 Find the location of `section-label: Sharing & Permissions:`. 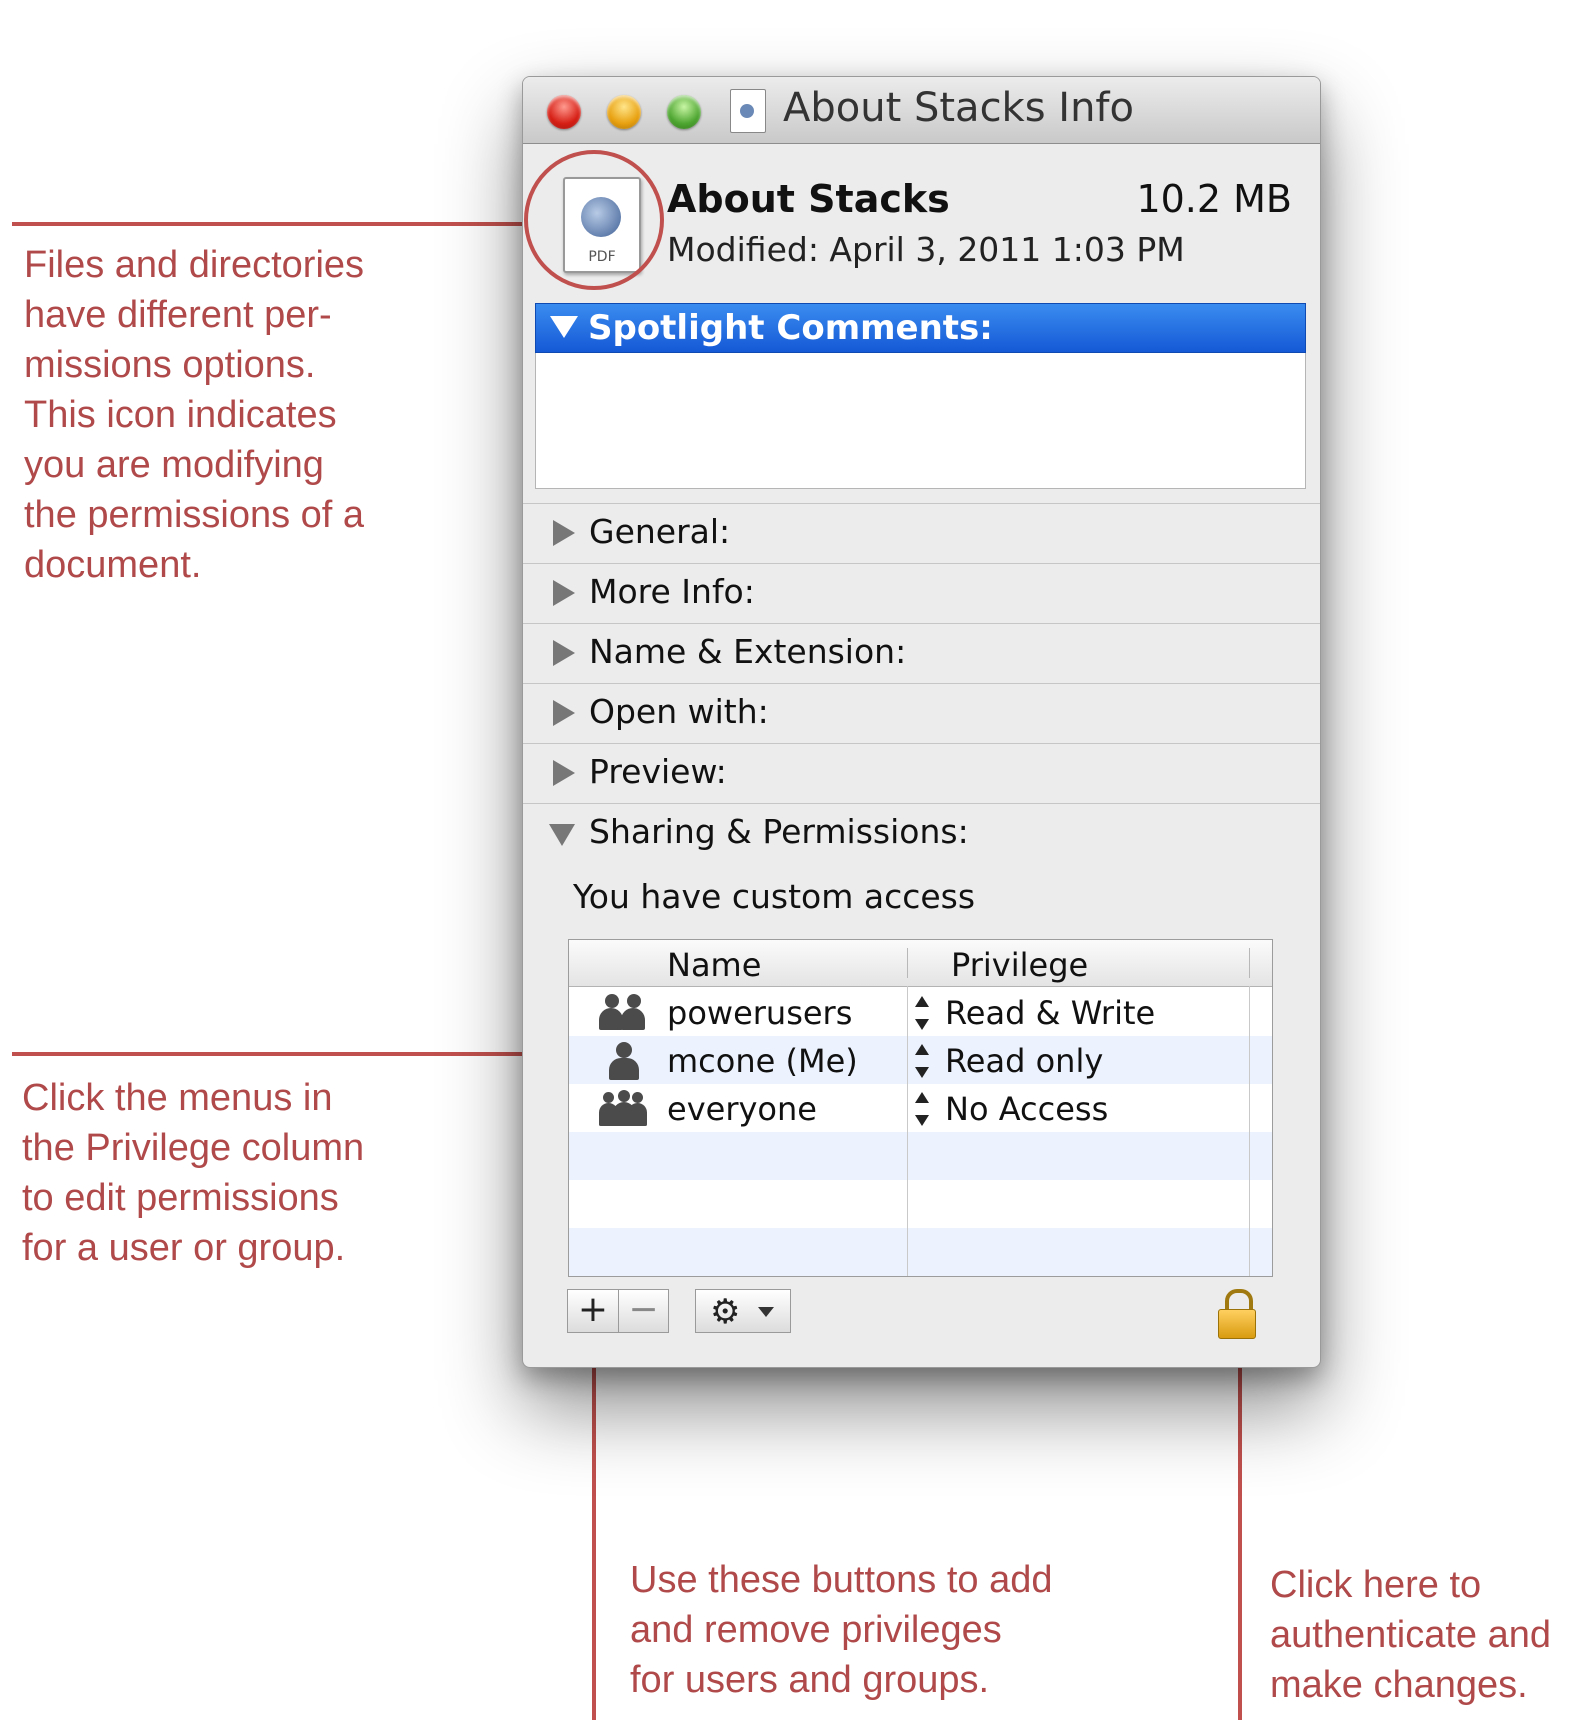

section-label: Sharing & Permissions: is located at coordinates (779, 831).